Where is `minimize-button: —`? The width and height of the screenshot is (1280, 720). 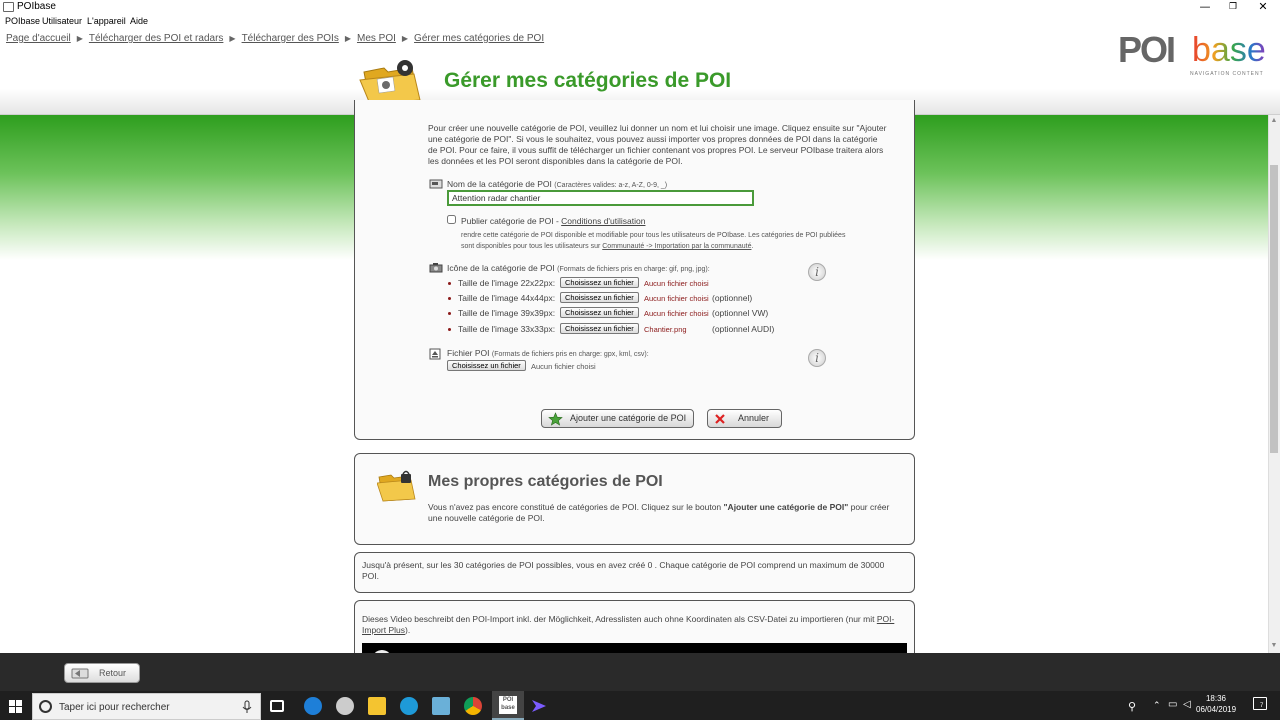
minimize-button: — is located at coordinates (1205, 7).